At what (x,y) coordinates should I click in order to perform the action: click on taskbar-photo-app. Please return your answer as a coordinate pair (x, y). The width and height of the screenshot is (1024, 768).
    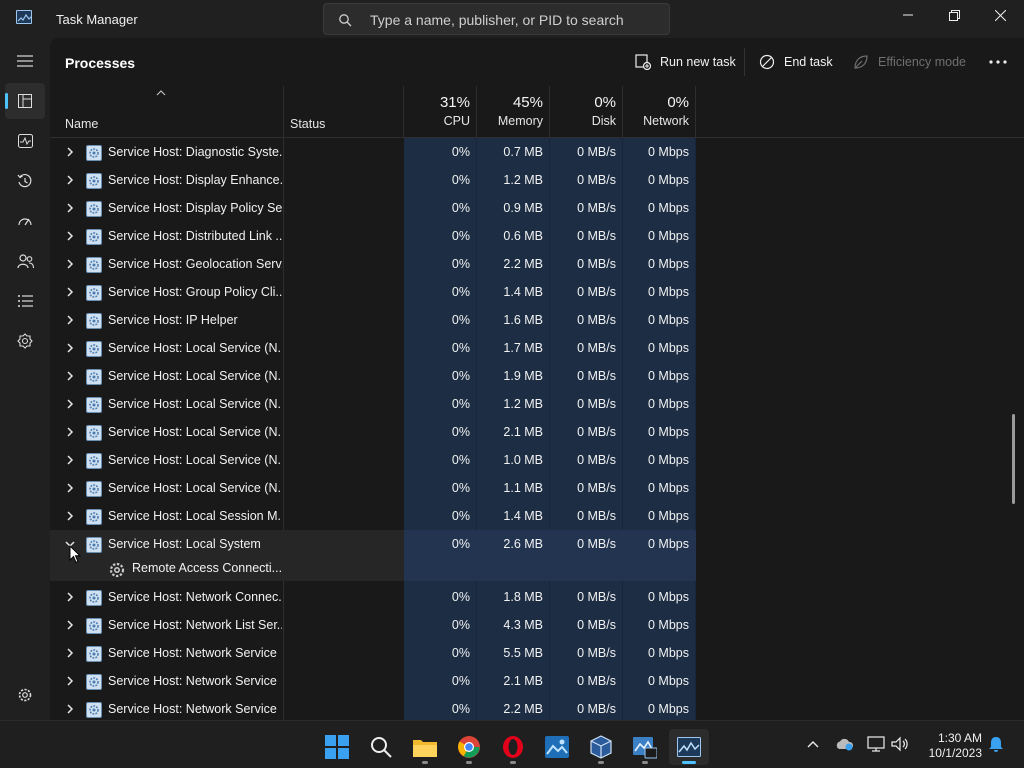
    Looking at the image, I should click on (557, 747).